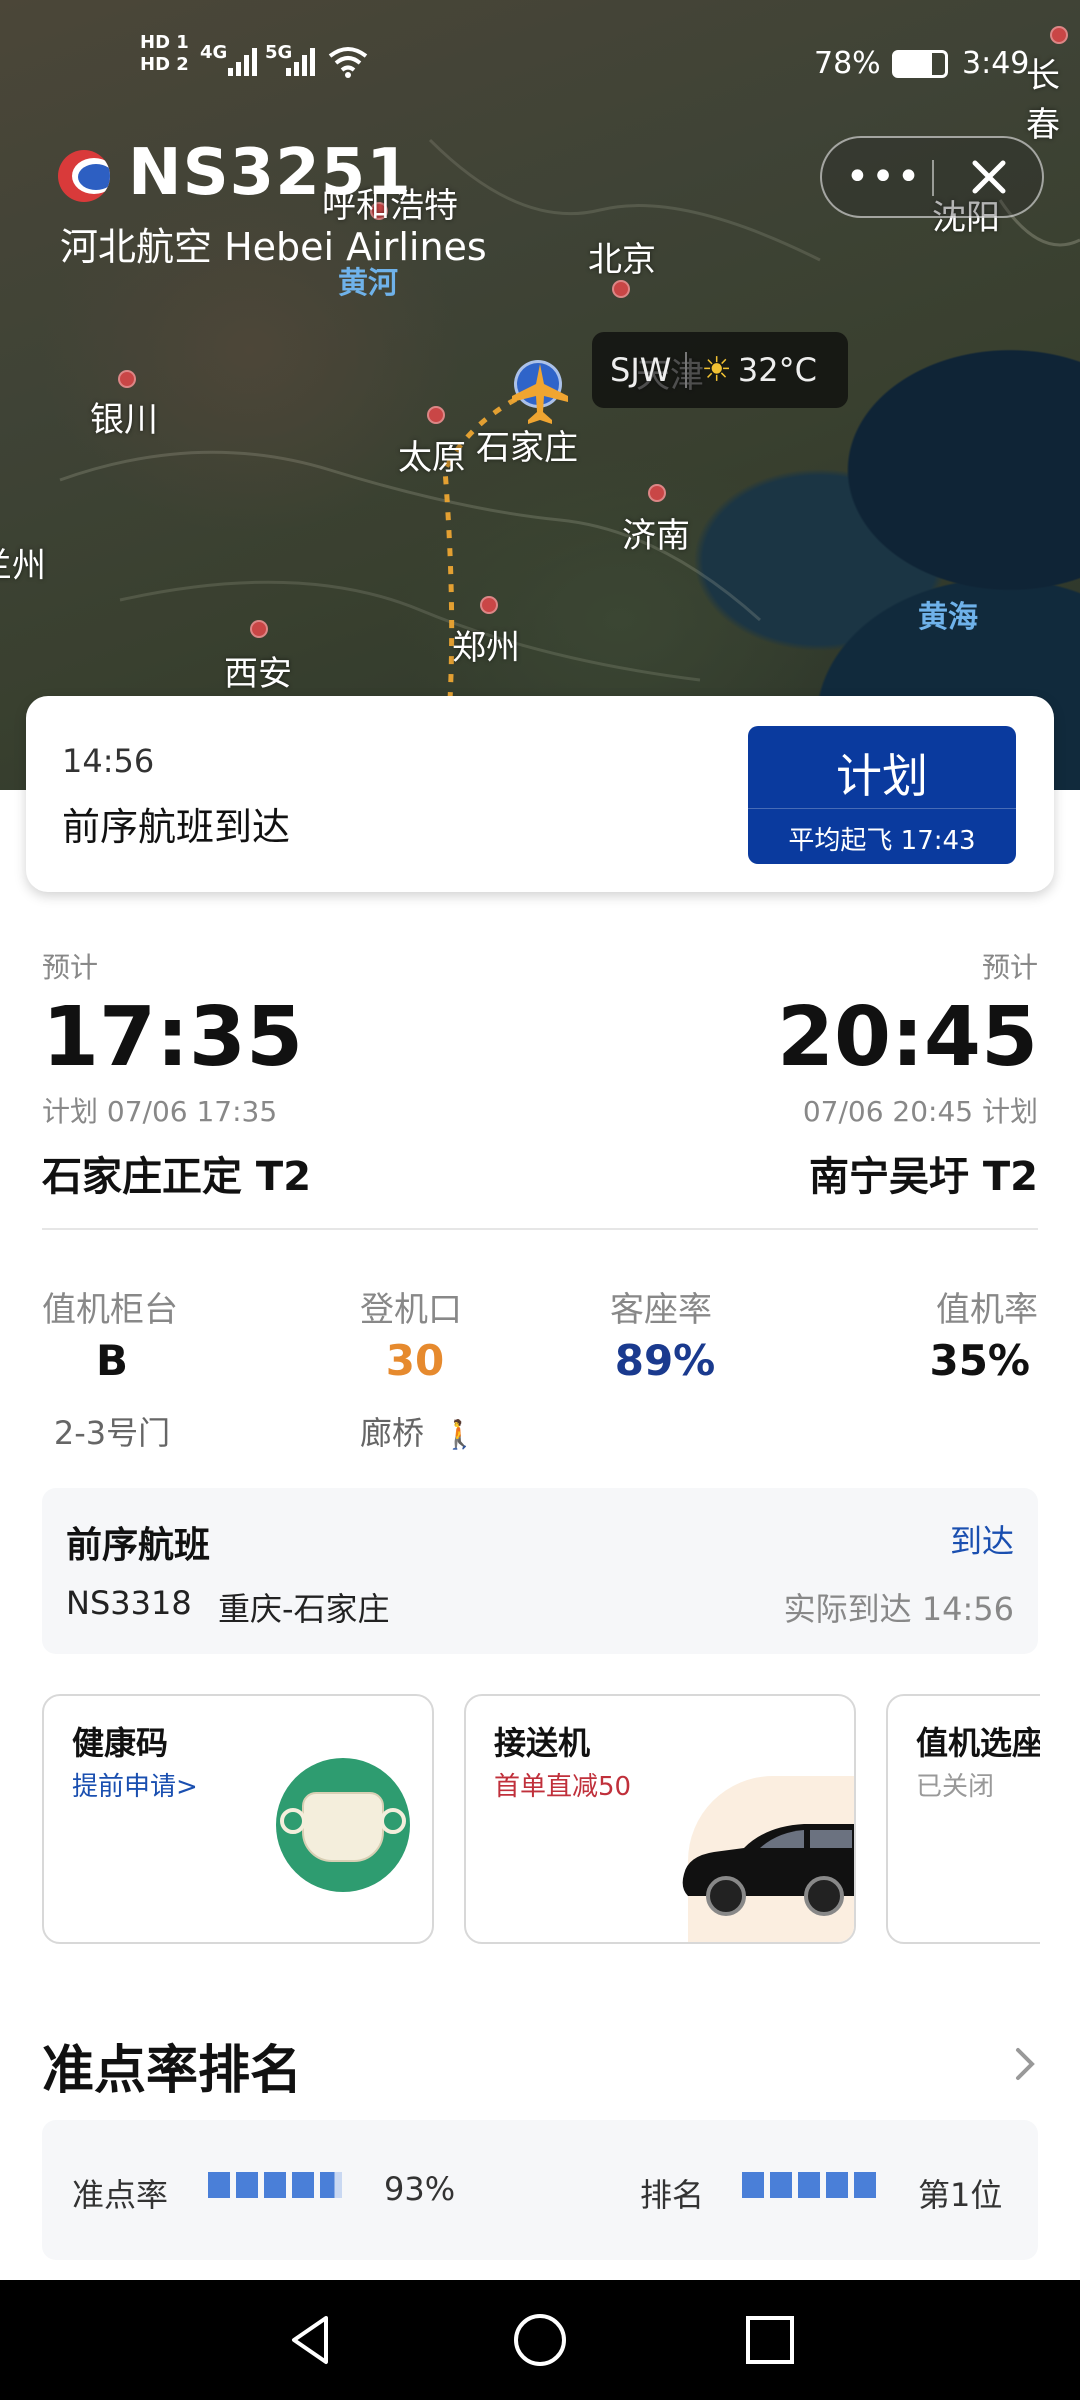 The height and width of the screenshot is (2400, 1080). What do you see at coordinates (273, 247) in the screenshot?
I see `airline-name: 河北航空 Hebei Airlines` at bounding box center [273, 247].